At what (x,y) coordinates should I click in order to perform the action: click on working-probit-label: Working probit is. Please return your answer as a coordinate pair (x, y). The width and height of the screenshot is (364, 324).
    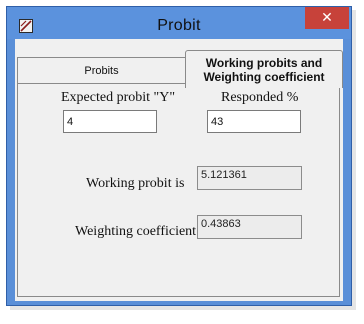
    Looking at the image, I should click on (135, 183).